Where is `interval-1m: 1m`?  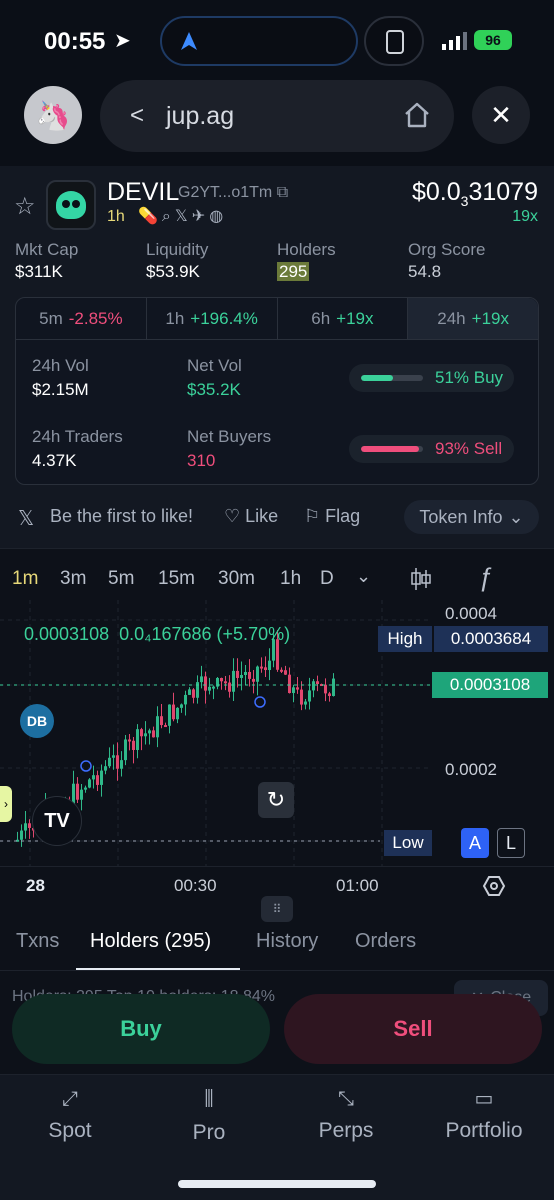 interval-1m: 1m is located at coordinates (25, 579).